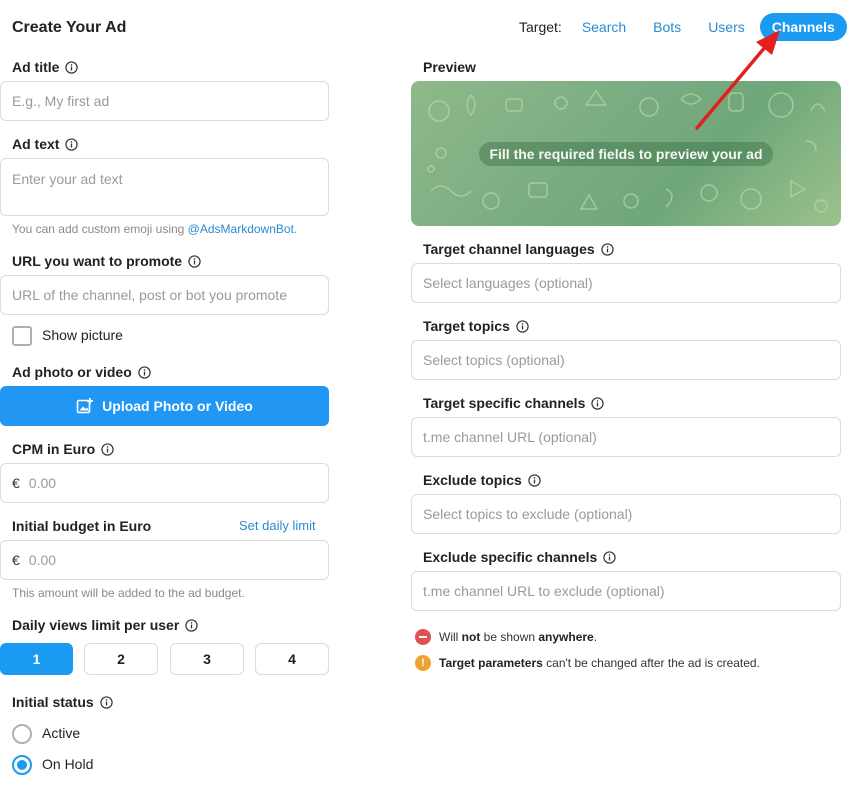 This screenshot has height=785, width=865. I want to click on page-title: Create Your Ad, so click(69, 27).